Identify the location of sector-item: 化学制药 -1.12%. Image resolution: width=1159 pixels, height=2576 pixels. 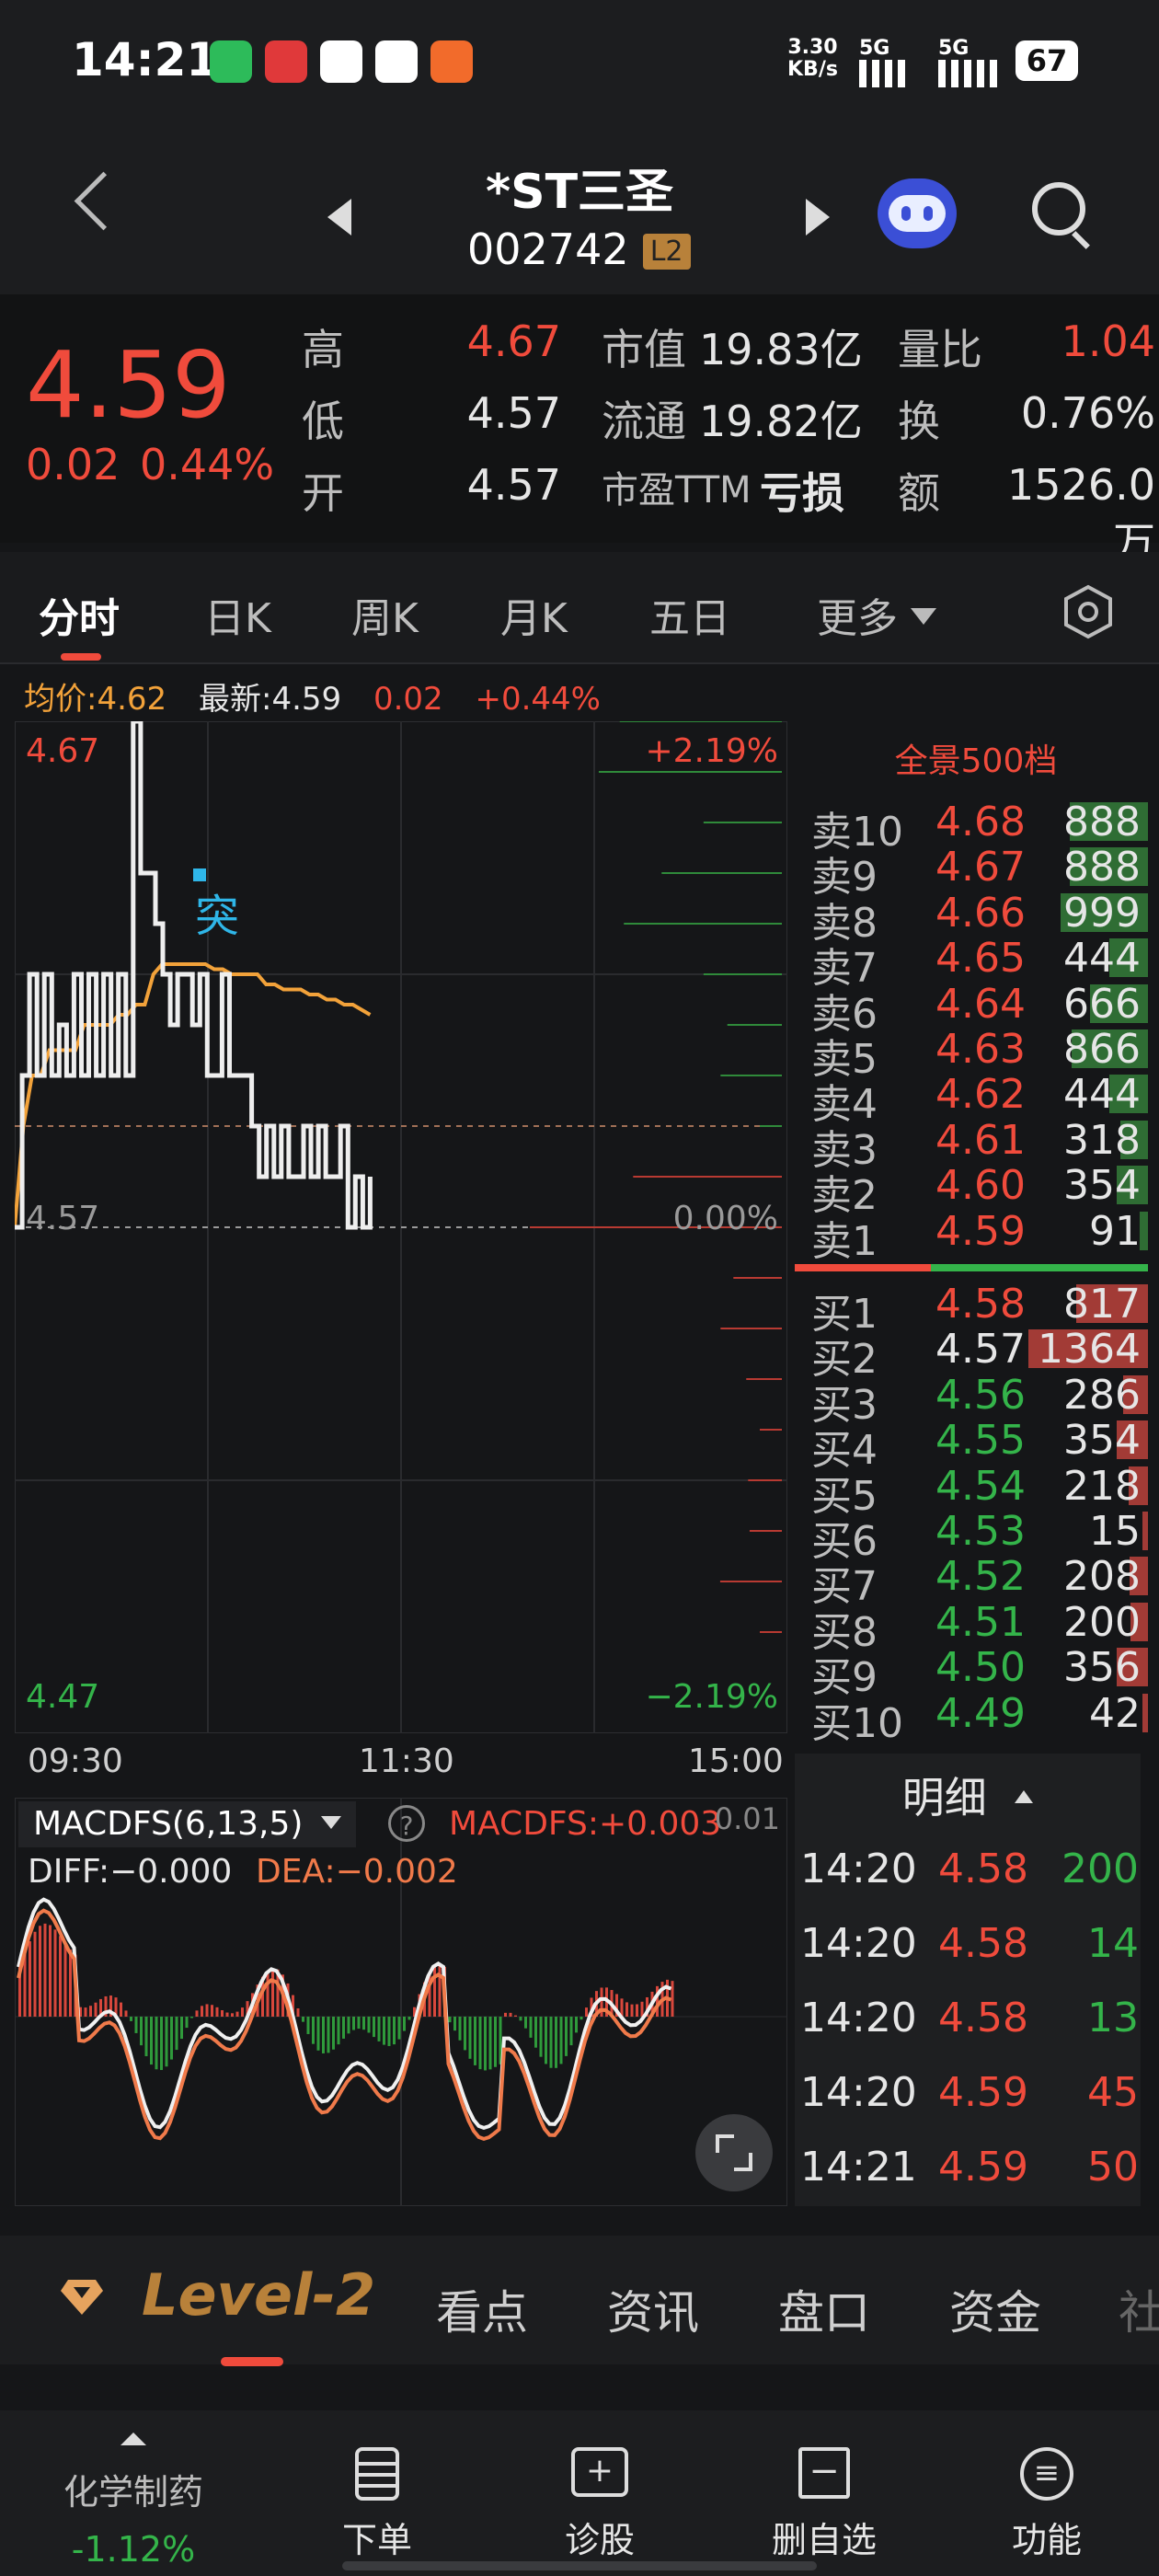
(133, 2501).